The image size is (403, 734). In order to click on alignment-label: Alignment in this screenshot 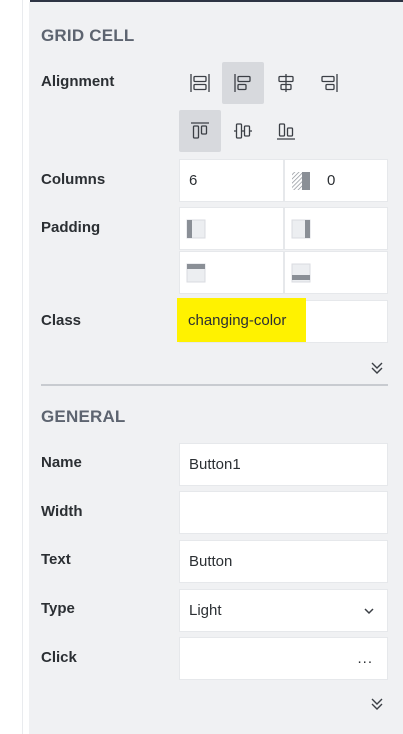, I will do `click(78, 81)`.